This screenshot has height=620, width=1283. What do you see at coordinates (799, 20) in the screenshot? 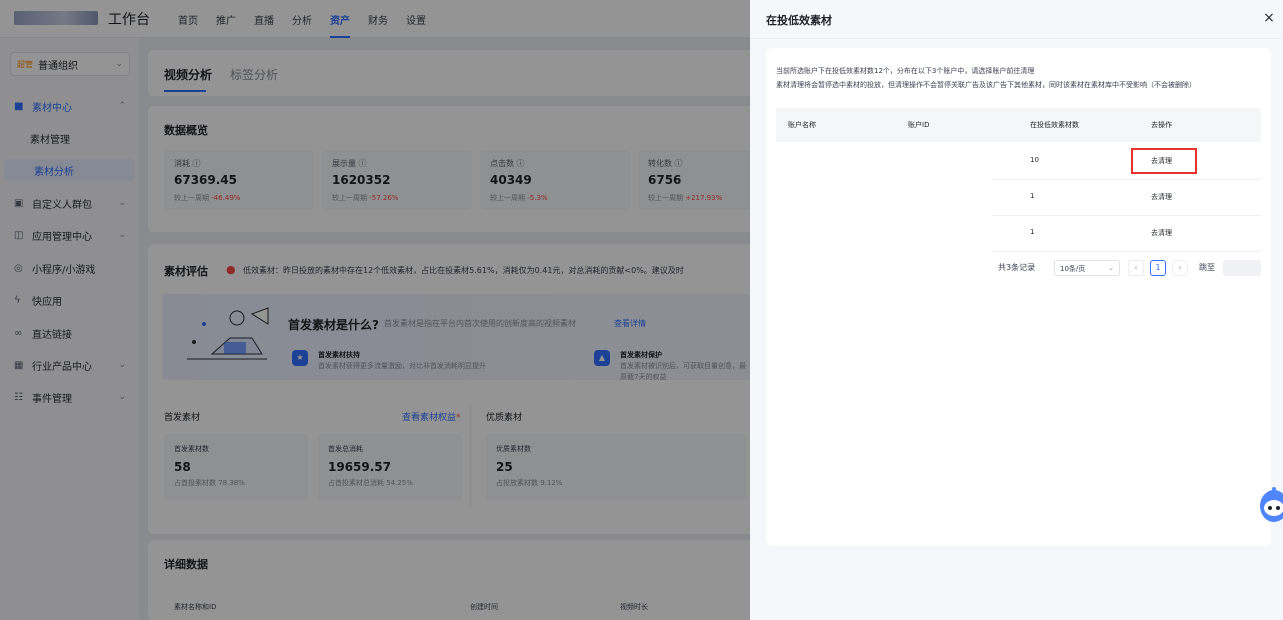
I see `drawer-title: 在投低效素材` at bounding box center [799, 20].